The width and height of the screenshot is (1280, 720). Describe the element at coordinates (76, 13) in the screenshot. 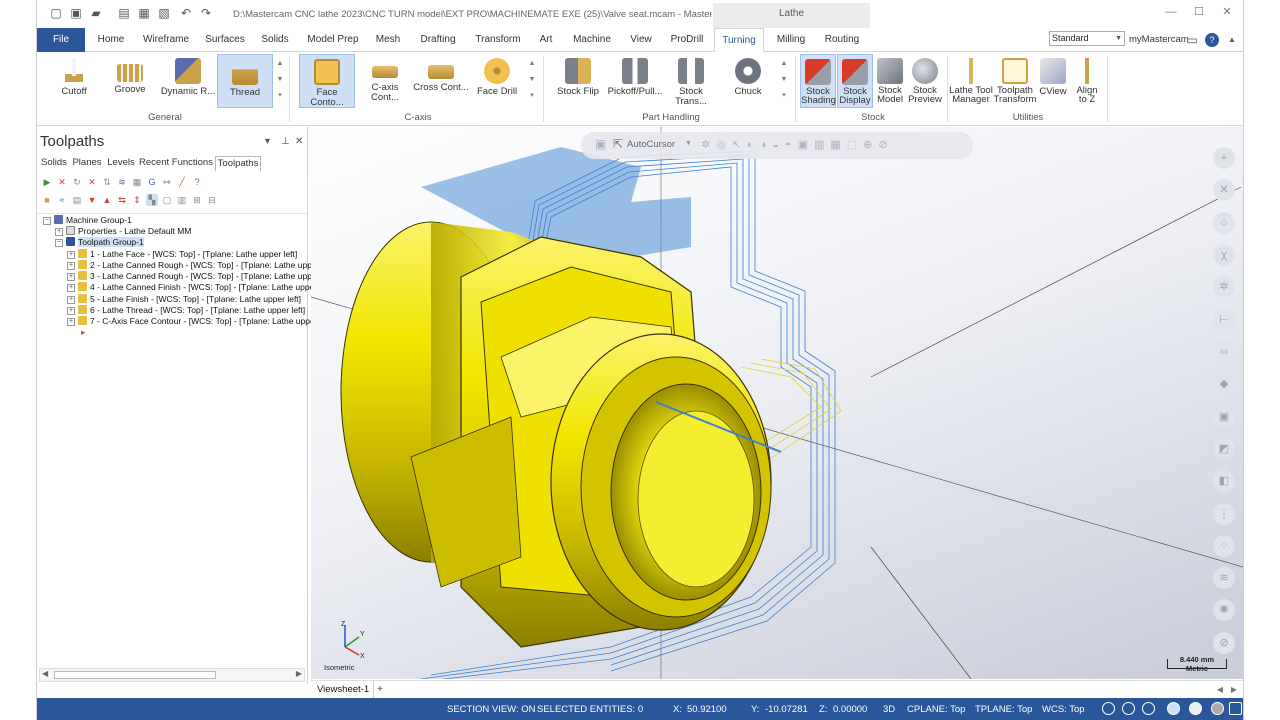

I see `save-icon: ▣` at that location.